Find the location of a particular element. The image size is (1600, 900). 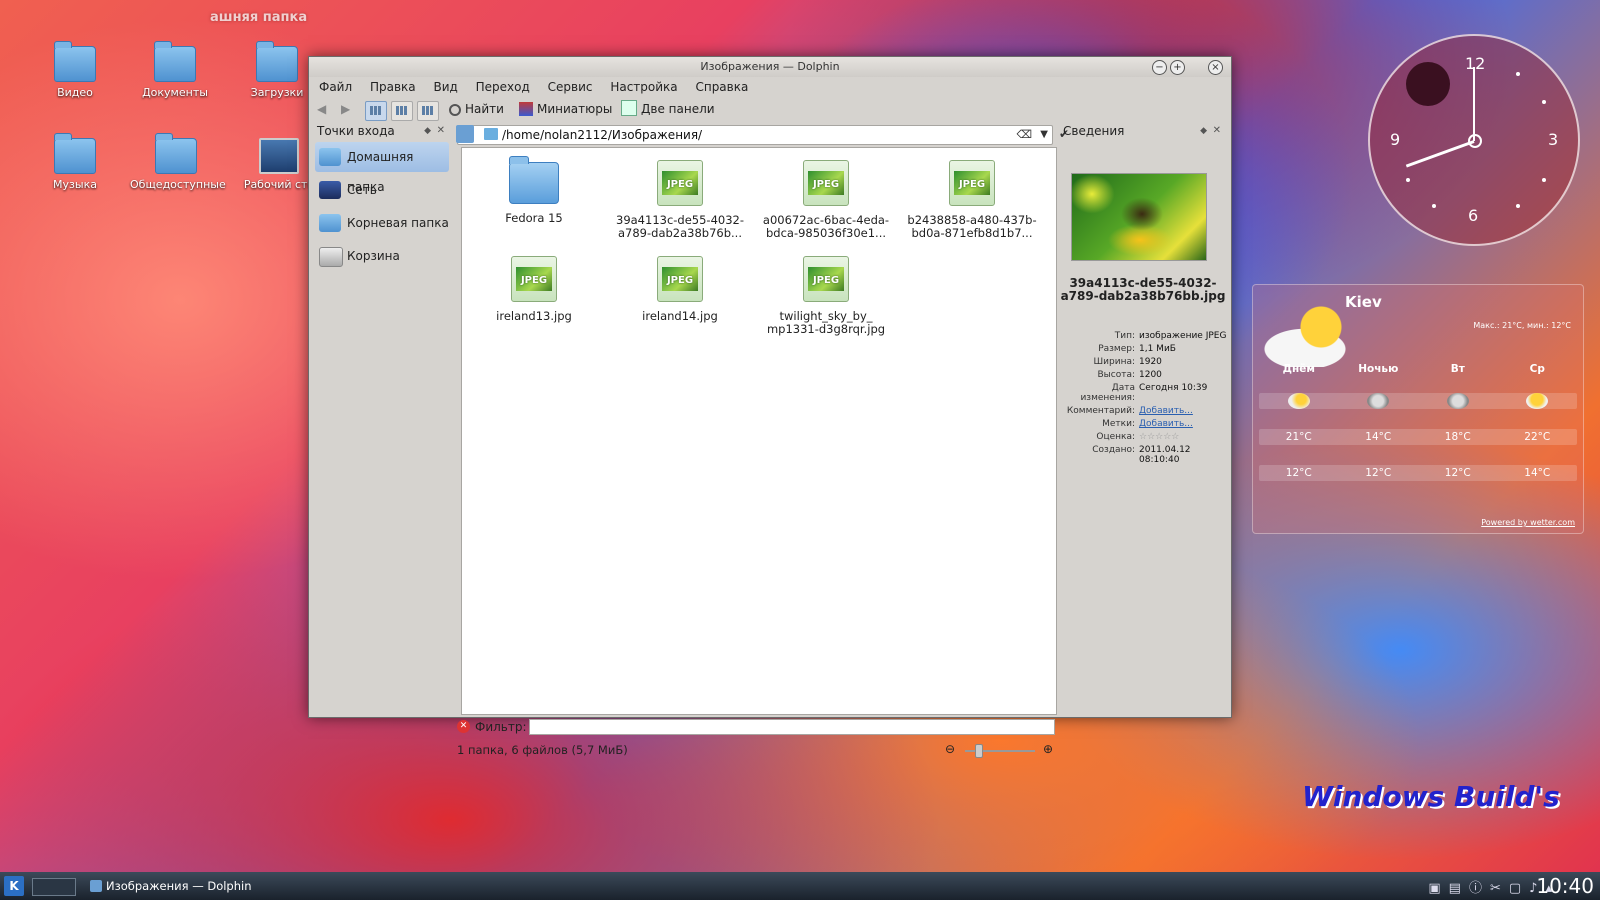

trash-icon is located at coordinates (331, 257).